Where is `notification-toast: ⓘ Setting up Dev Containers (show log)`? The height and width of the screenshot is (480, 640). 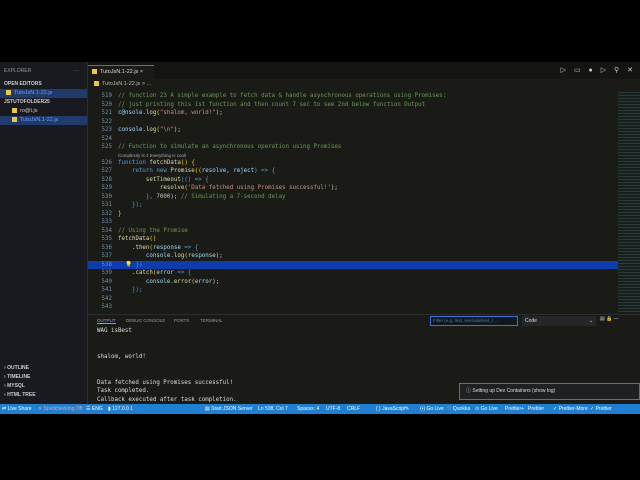
notification-toast: ⓘ Setting up Dev Containers (show log) is located at coordinates (549, 391).